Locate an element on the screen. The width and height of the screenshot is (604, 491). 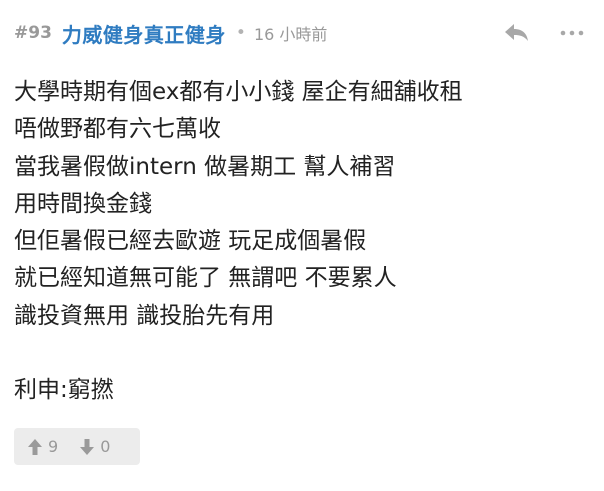
content-line: 當我暑假做intern 做暑期工 幫人補習 is located at coordinates (205, 166).